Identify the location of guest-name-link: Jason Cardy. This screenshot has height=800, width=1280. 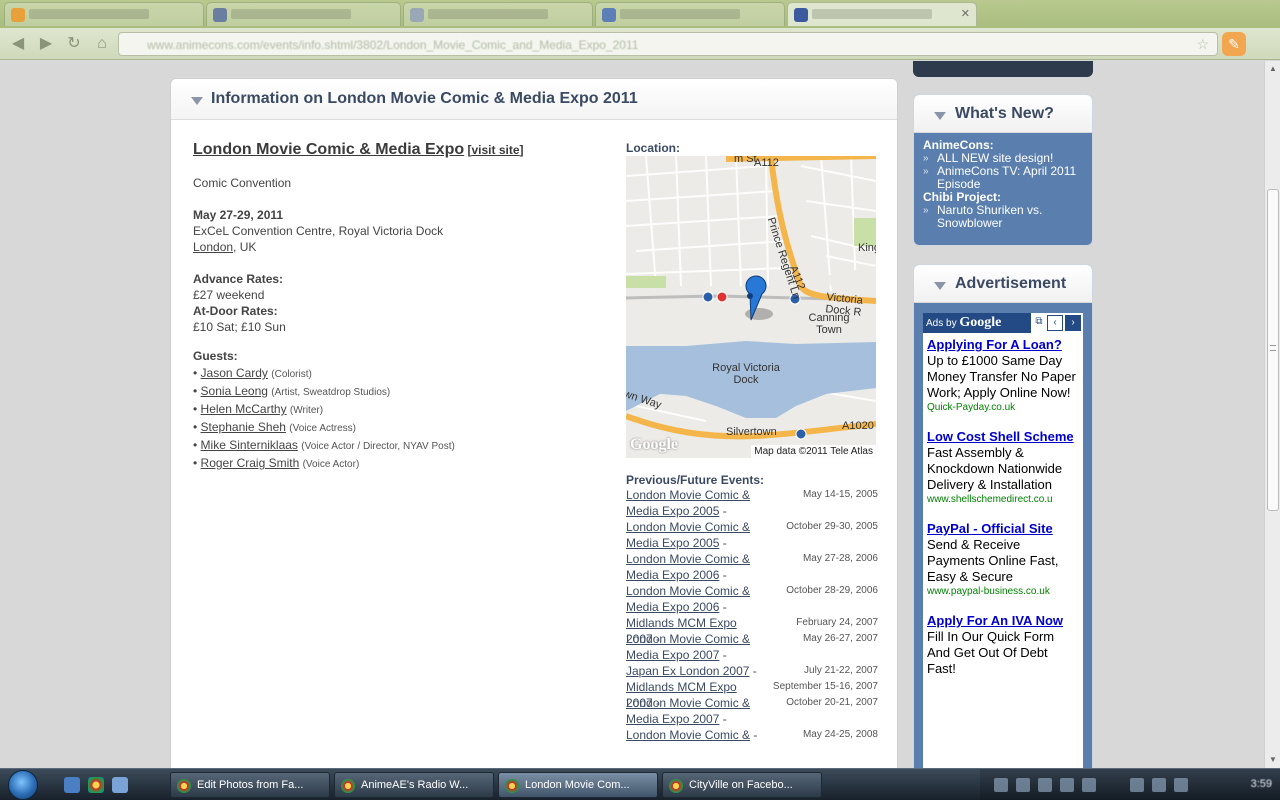
(234, 373).